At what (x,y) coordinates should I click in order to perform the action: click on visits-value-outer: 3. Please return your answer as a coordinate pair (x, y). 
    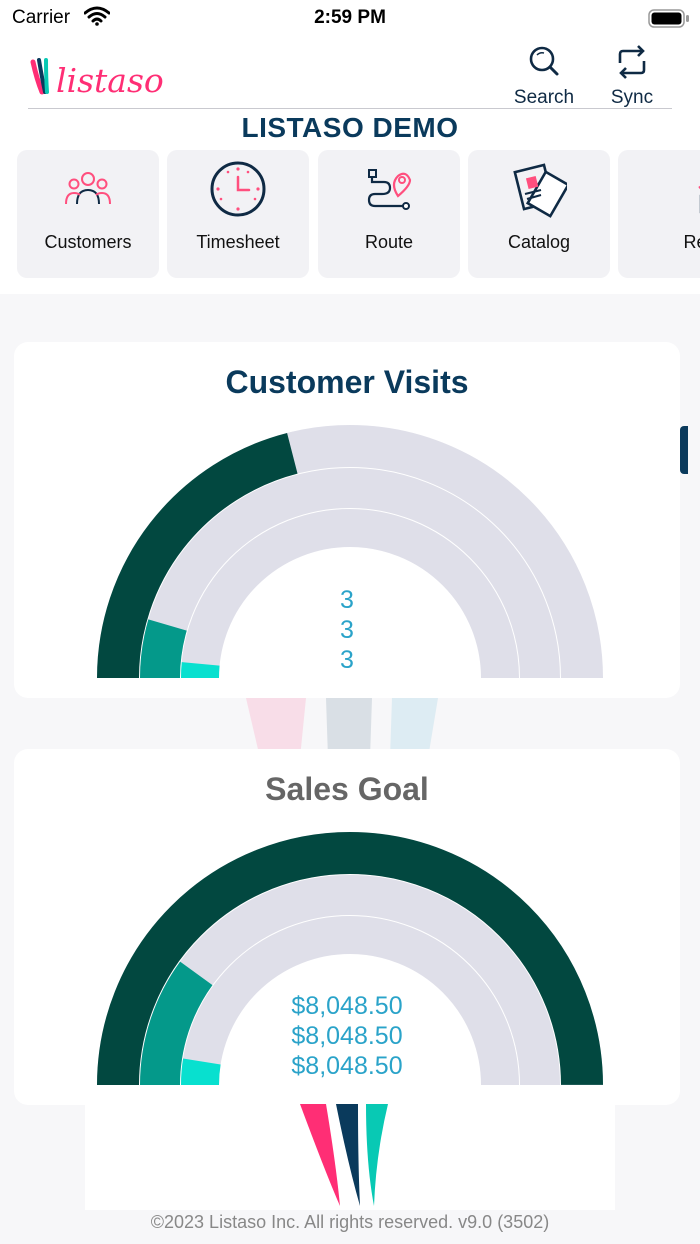
    Looking at the image, I should click on (347, 600).